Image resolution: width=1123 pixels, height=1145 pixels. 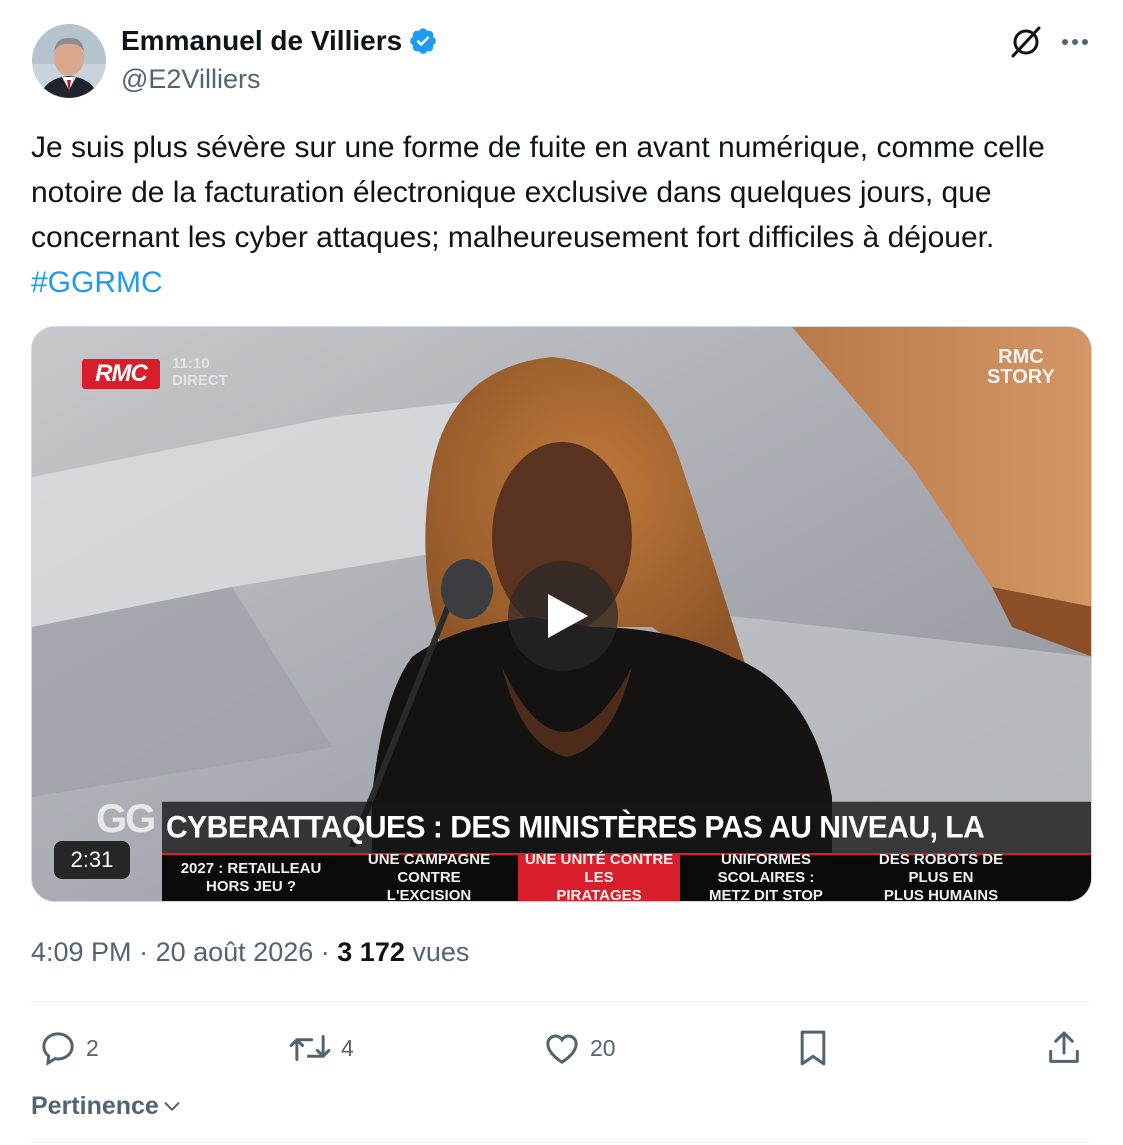 I want to click on verified-badge-icon, so click(x=423, y=41).